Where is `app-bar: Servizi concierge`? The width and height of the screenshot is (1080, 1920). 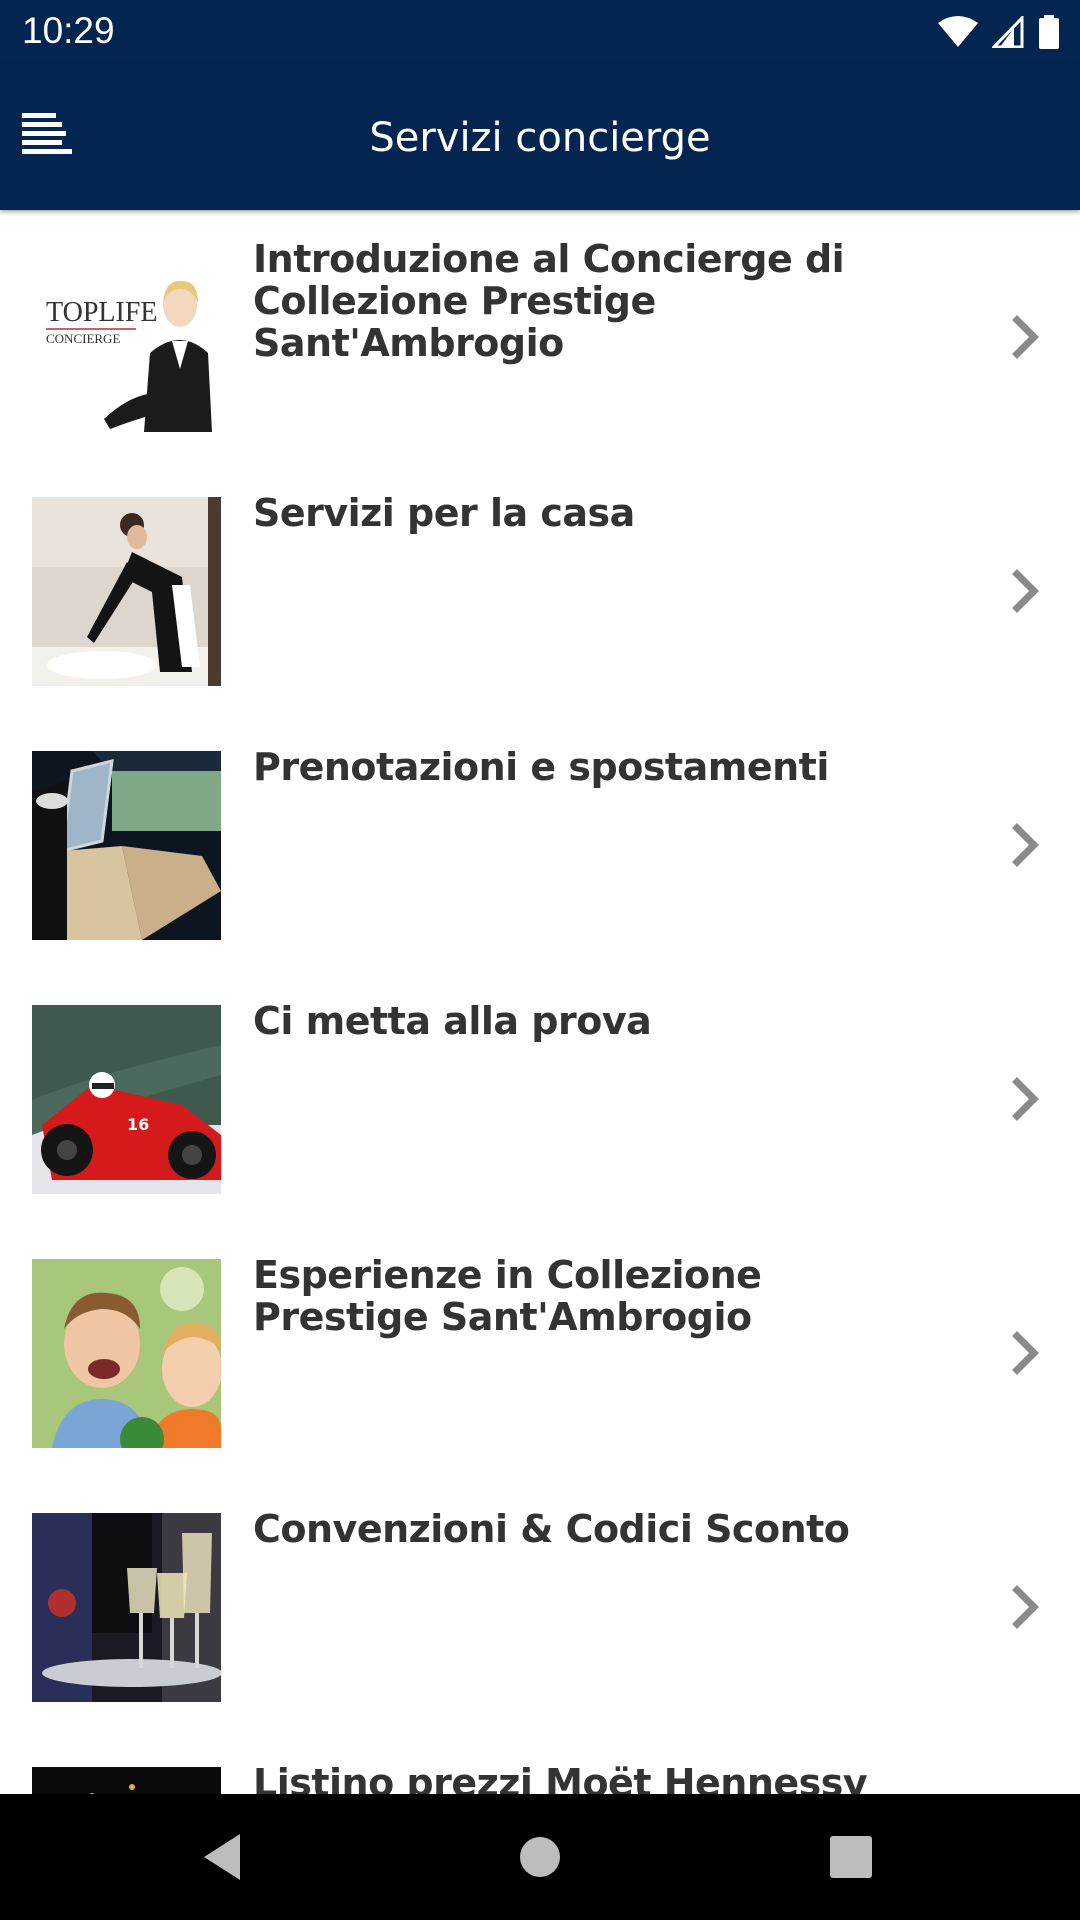
app-bar: Servizi concierge is located at coordinates (540, 136).